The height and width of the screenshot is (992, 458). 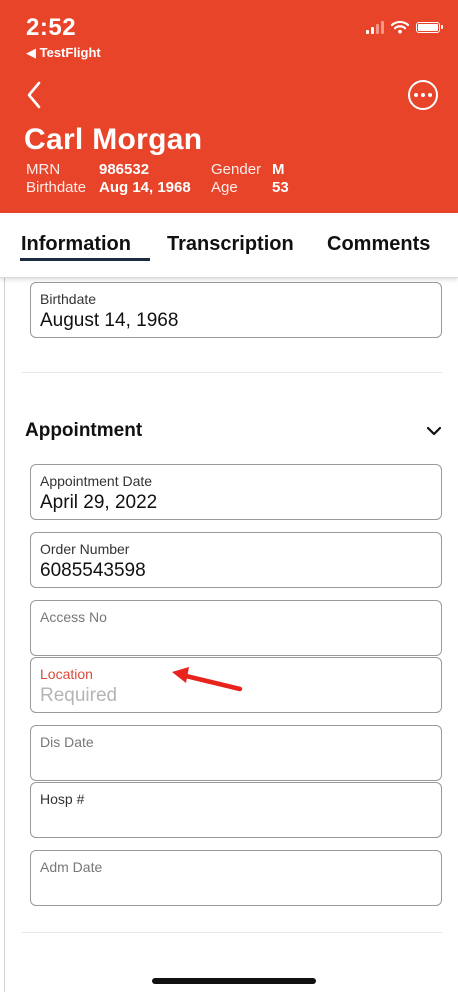 I want to click on mrn-value: 986532, so click(x=124, y=169).